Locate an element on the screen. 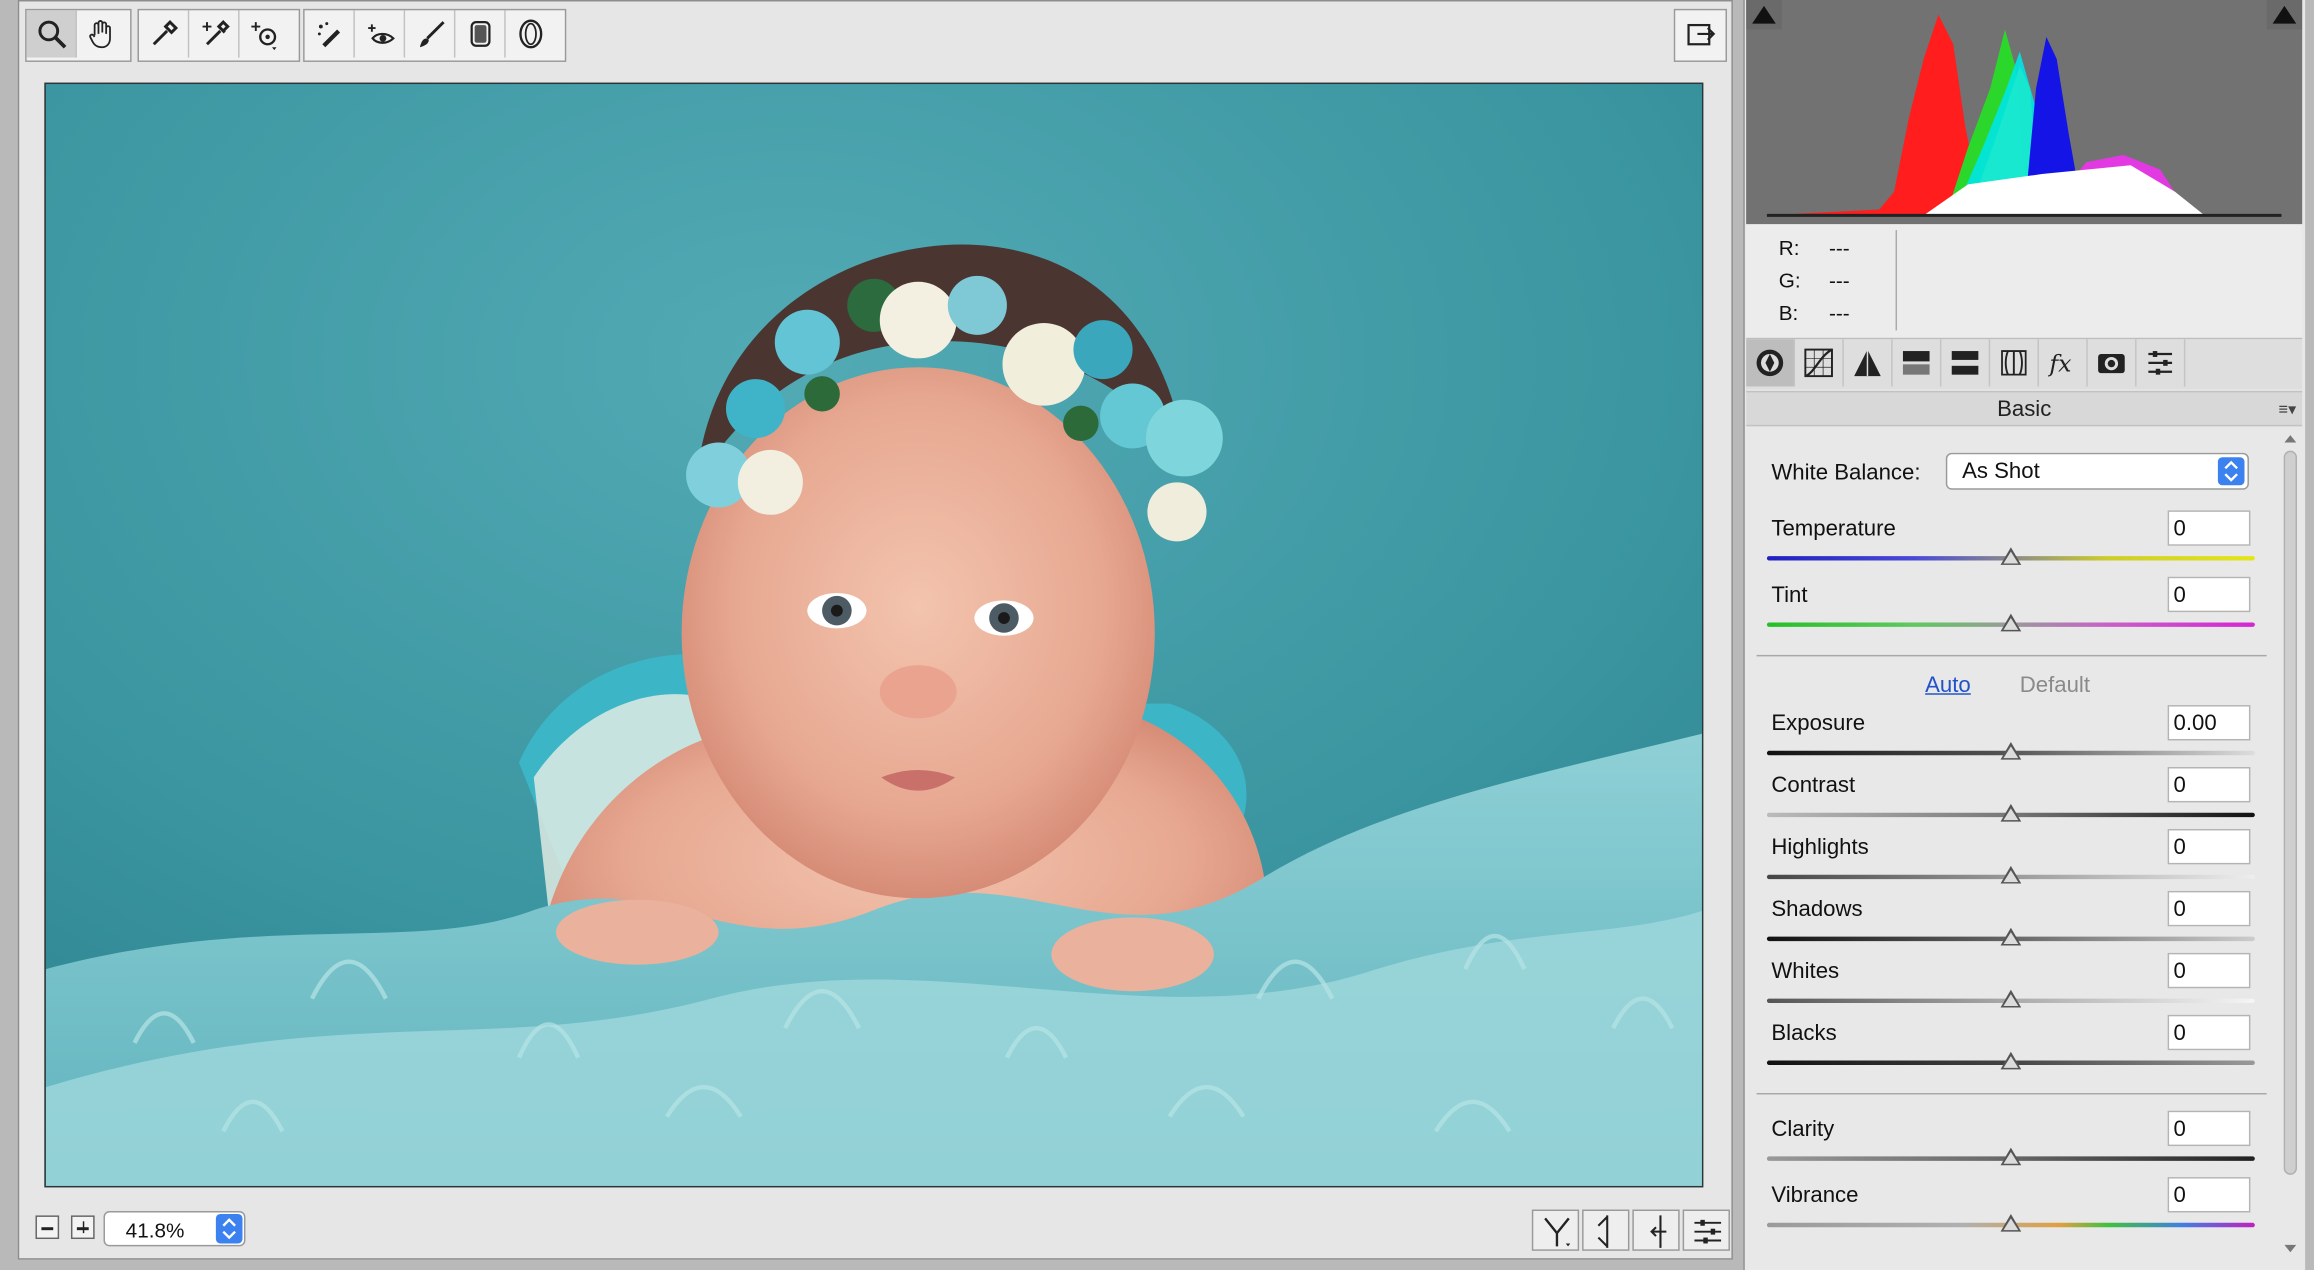 This screenshot has height=1270, width=2314. auto-link: Auto is located at coordinates (1948, 685).